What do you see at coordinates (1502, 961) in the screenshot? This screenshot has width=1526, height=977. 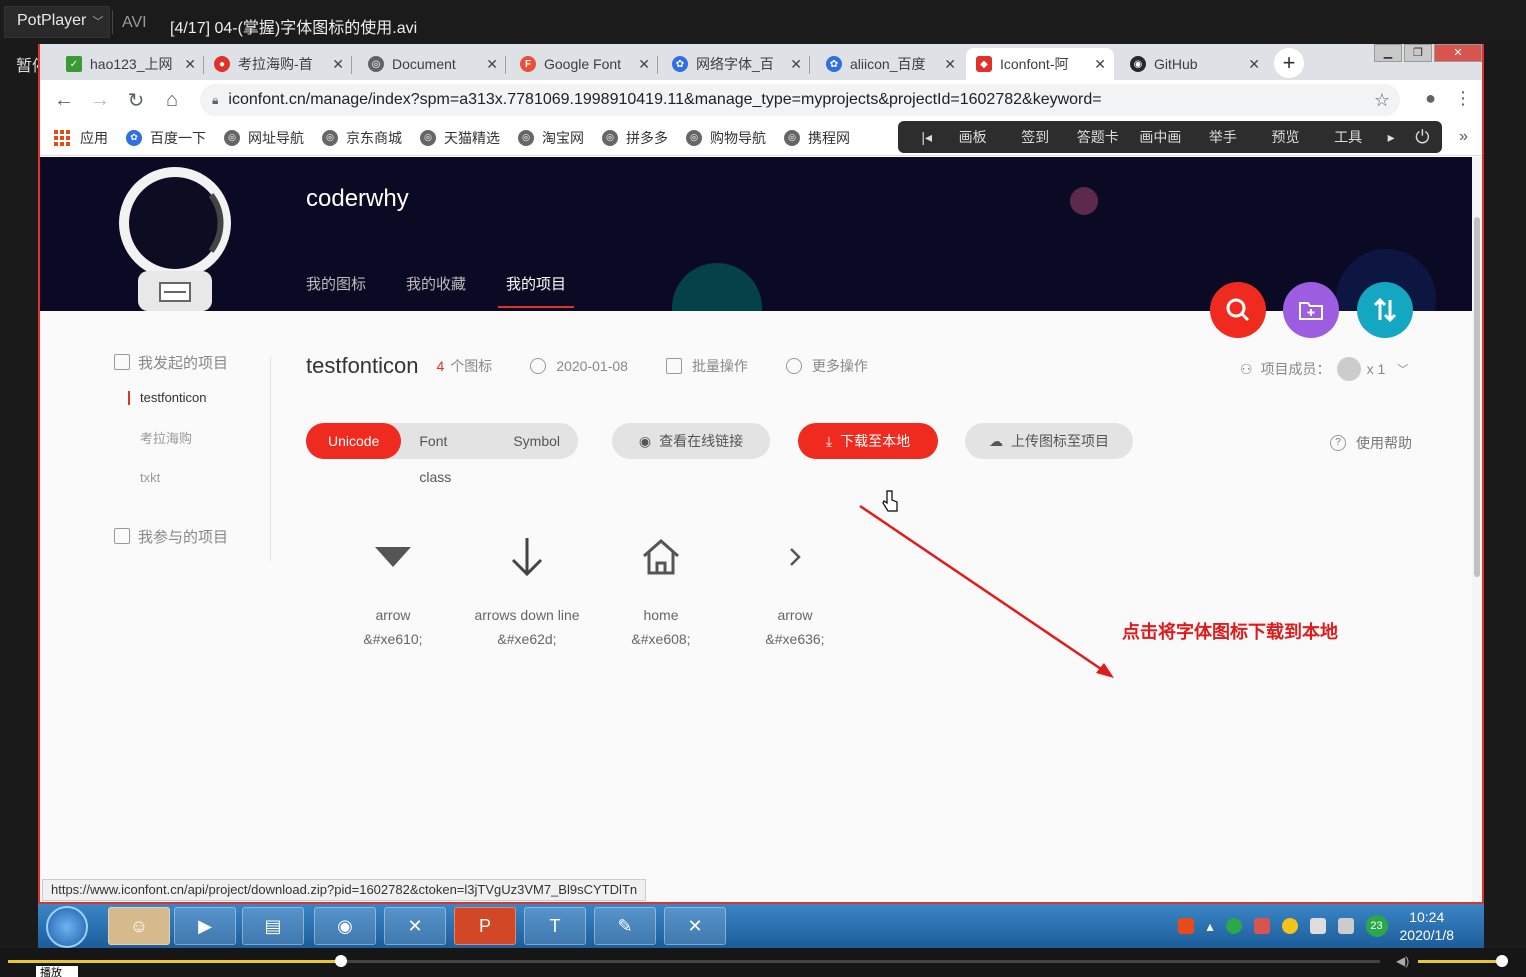 I see `volume-handle` at bounding box center [1502, 961].